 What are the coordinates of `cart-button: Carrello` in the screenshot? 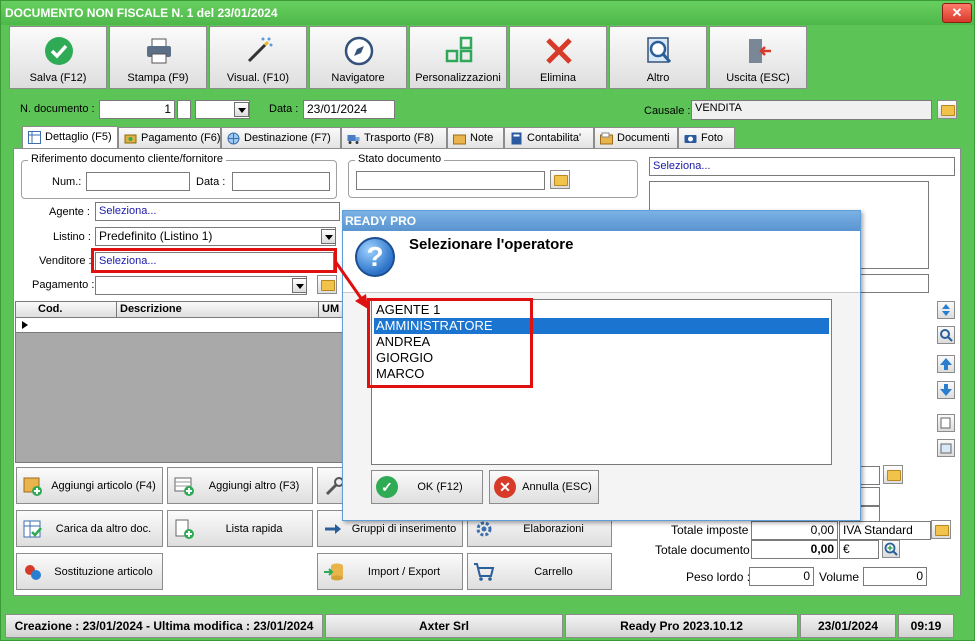 It's located at (539, 571).